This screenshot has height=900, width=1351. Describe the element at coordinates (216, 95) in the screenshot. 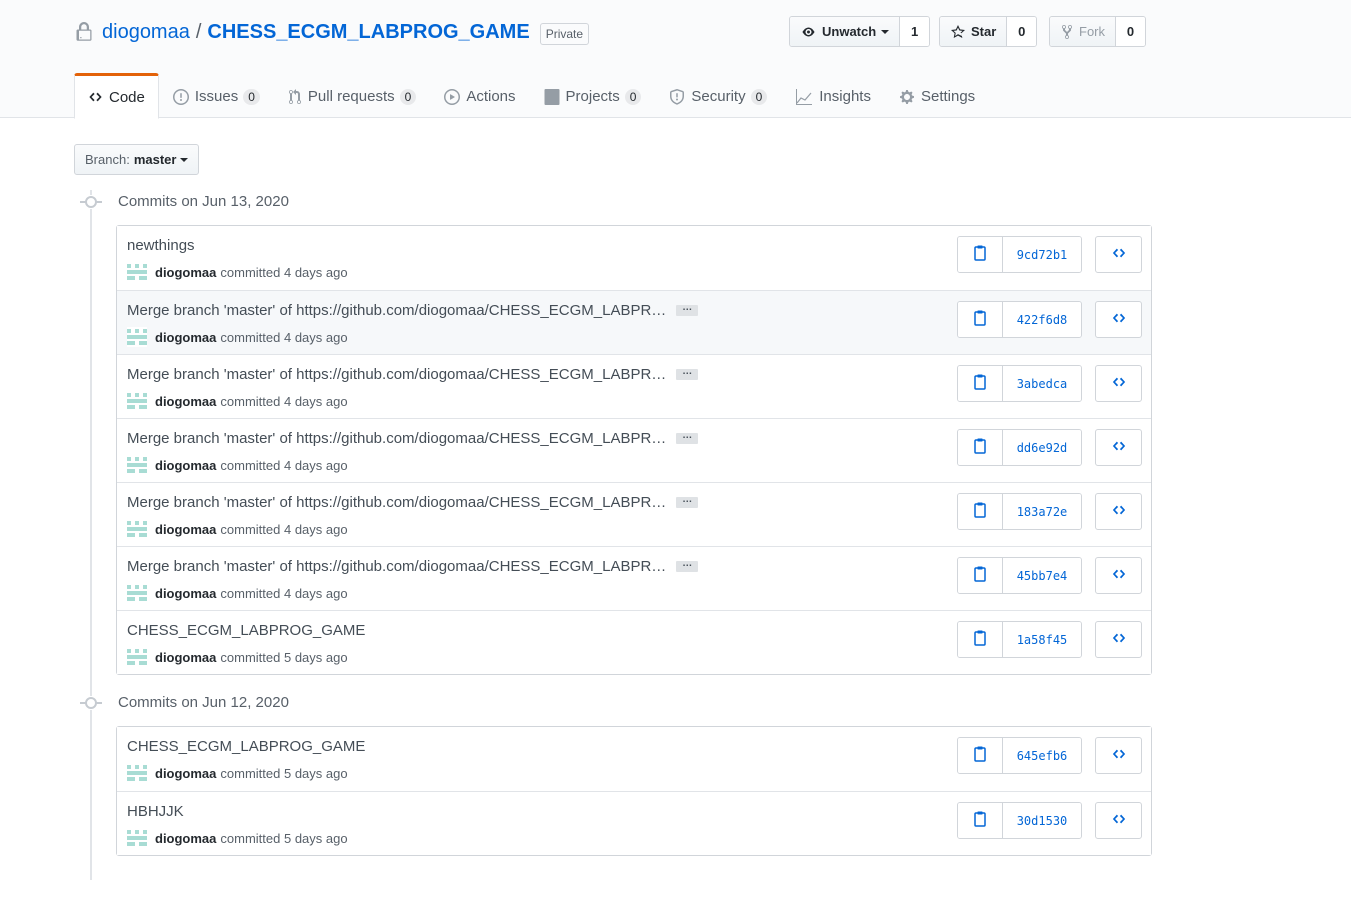

I see `tab-issues: Issues 0` at that location.